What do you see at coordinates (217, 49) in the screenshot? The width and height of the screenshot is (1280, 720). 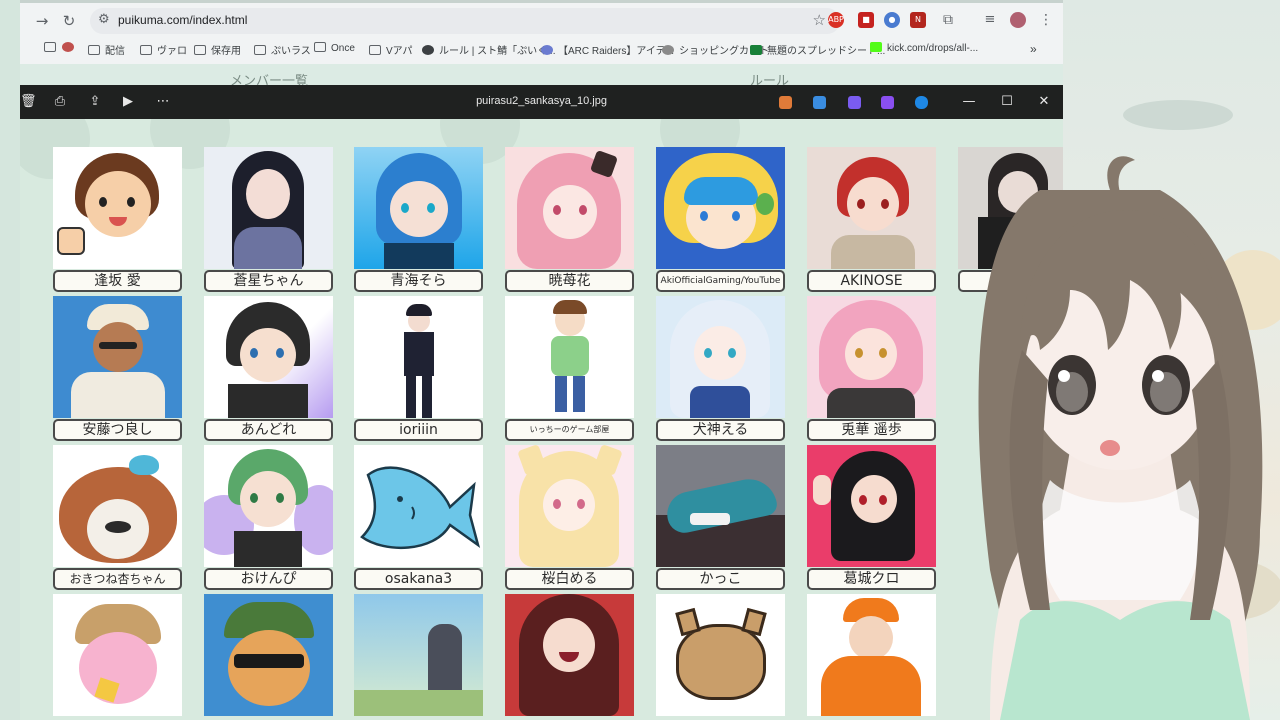 I see `bookmark-folder: 保存用` at bounding box center [217, 49].